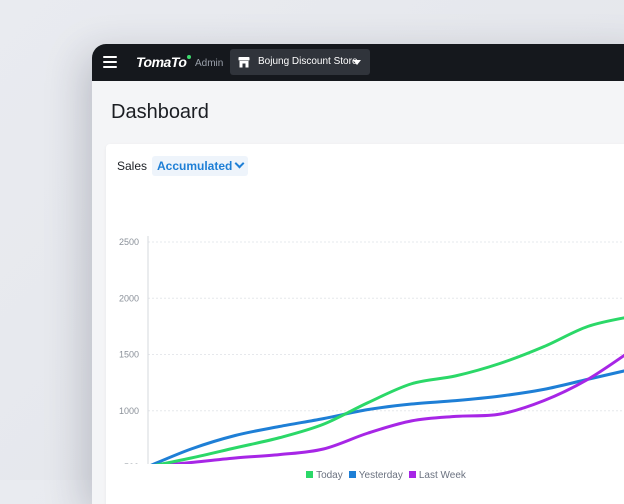 This screenshot has height=504, width=624. I want to click on y-tick-label: 1500, so click(129, 355).